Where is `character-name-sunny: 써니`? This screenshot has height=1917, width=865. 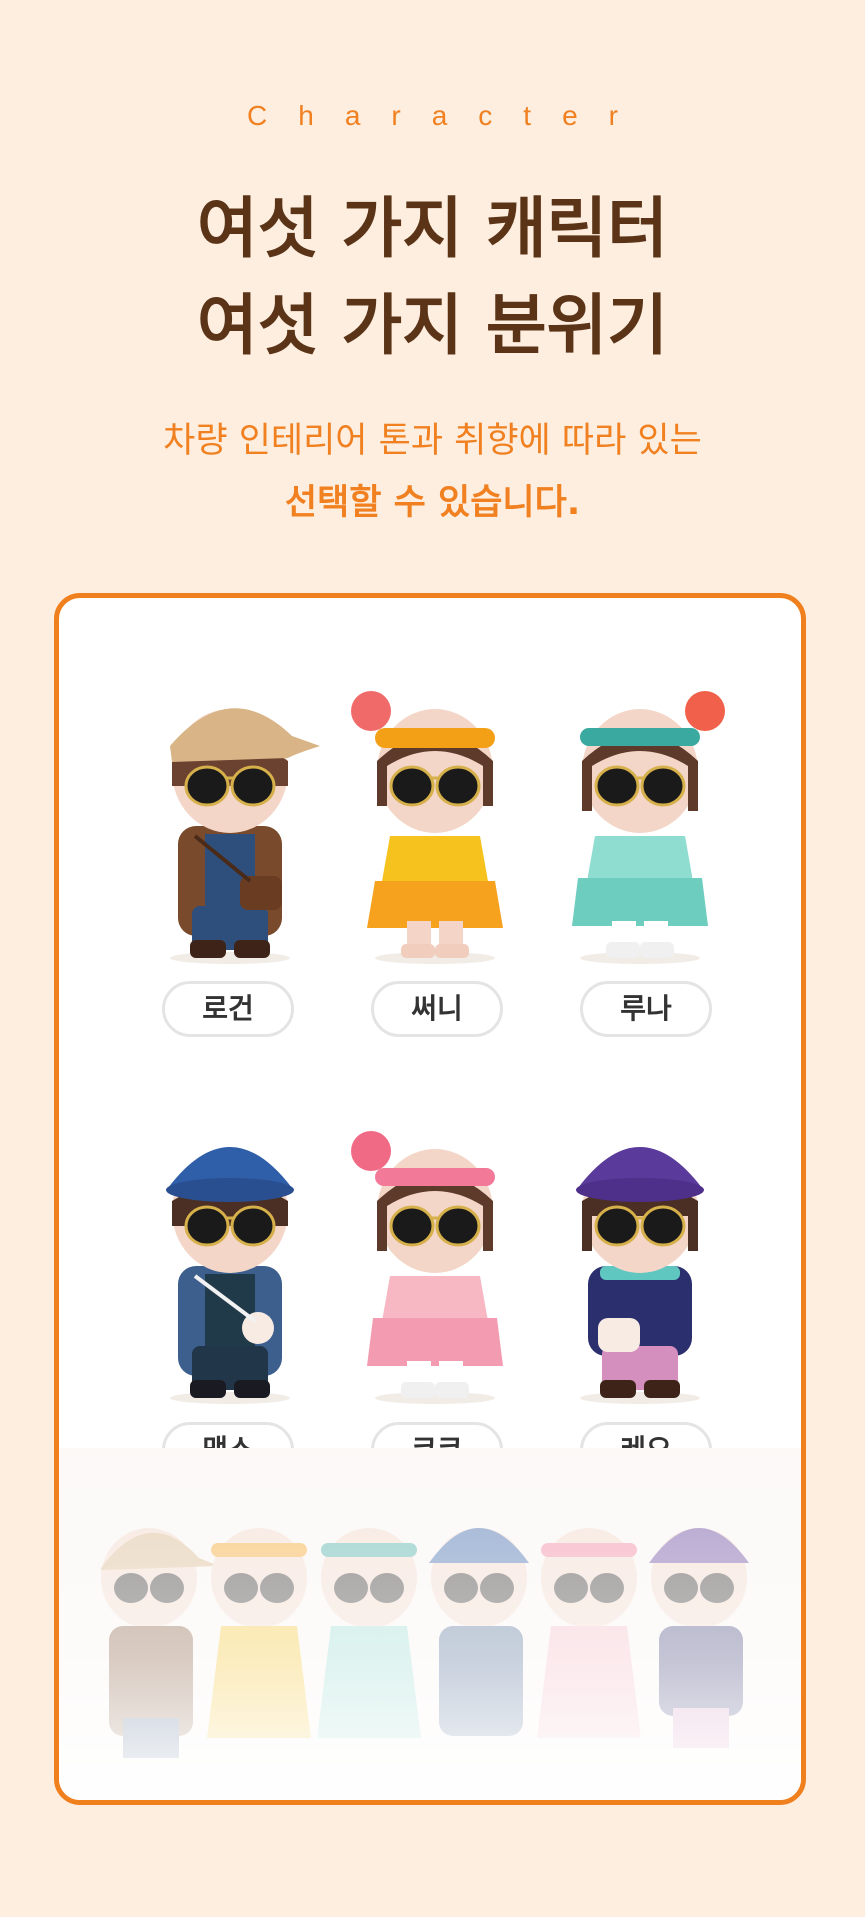
character-name-sunny: 써니 is located at coordinates (437, 1009).